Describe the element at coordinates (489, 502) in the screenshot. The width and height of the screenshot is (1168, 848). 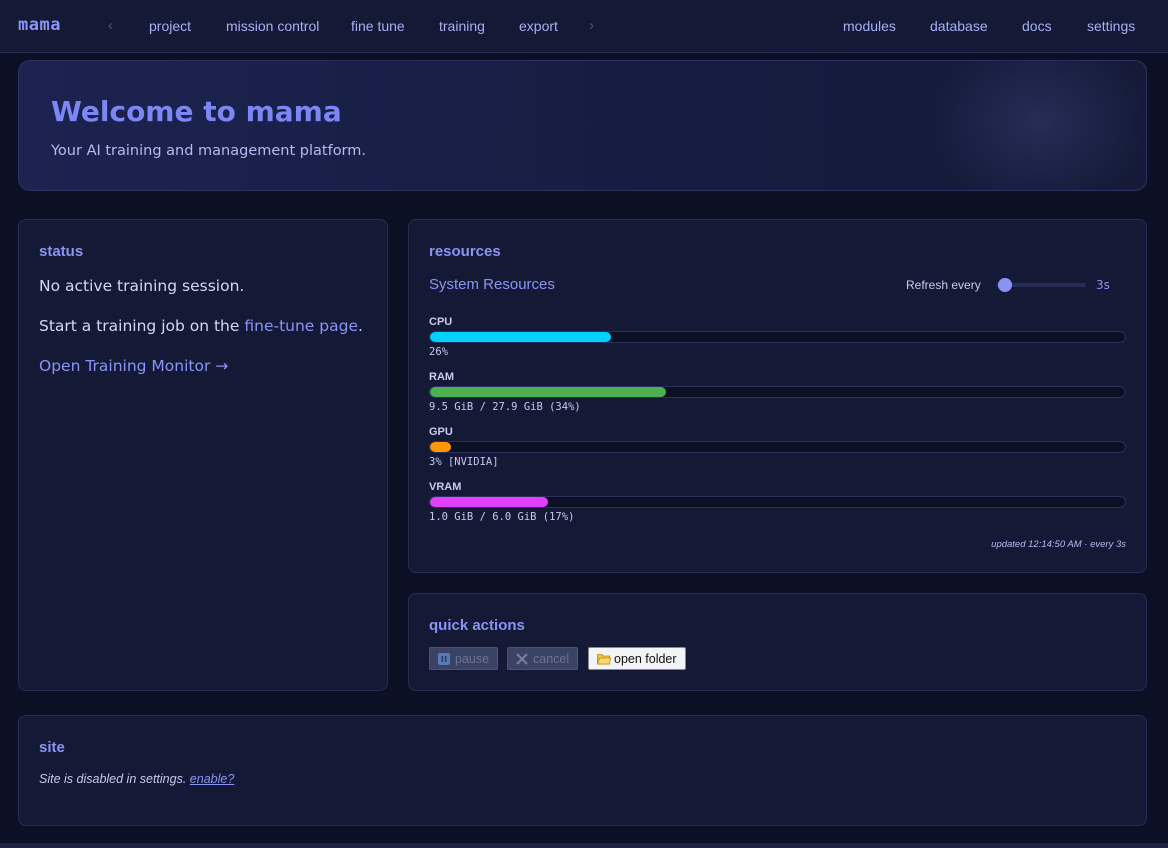
I see `resource-bar-fill-vram` at that location.